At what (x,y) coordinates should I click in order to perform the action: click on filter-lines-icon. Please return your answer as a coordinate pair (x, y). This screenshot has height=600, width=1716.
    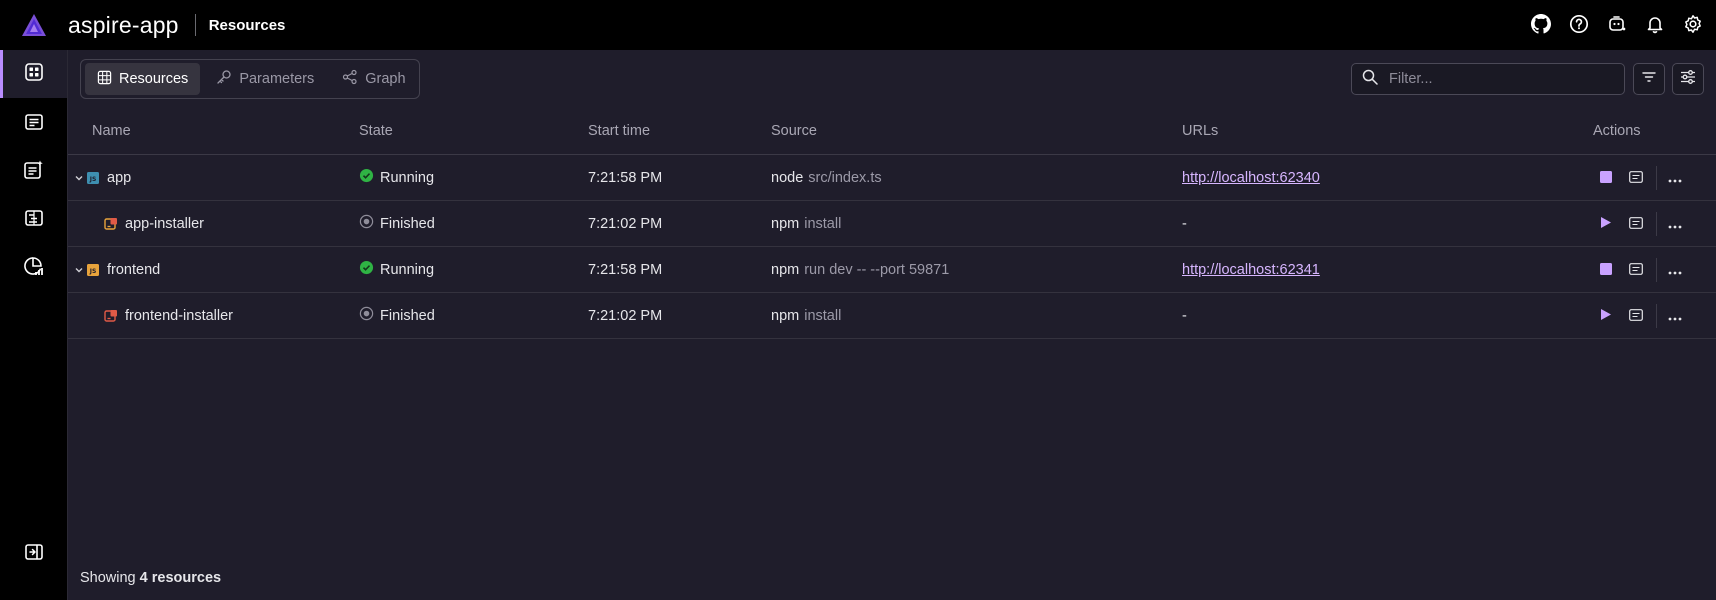
    Looking at the image, I should click on (1649, 79).